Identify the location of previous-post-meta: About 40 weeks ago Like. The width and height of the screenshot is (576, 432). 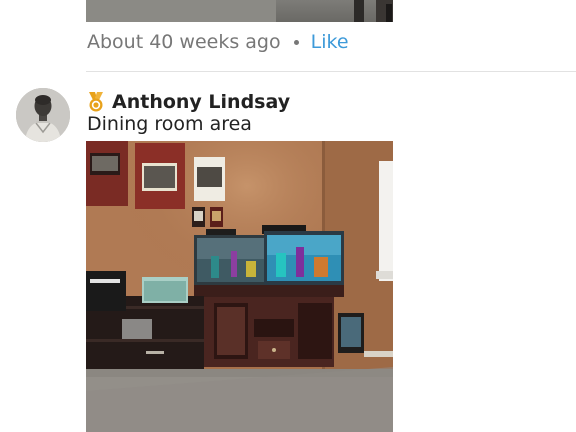
(218, 42).